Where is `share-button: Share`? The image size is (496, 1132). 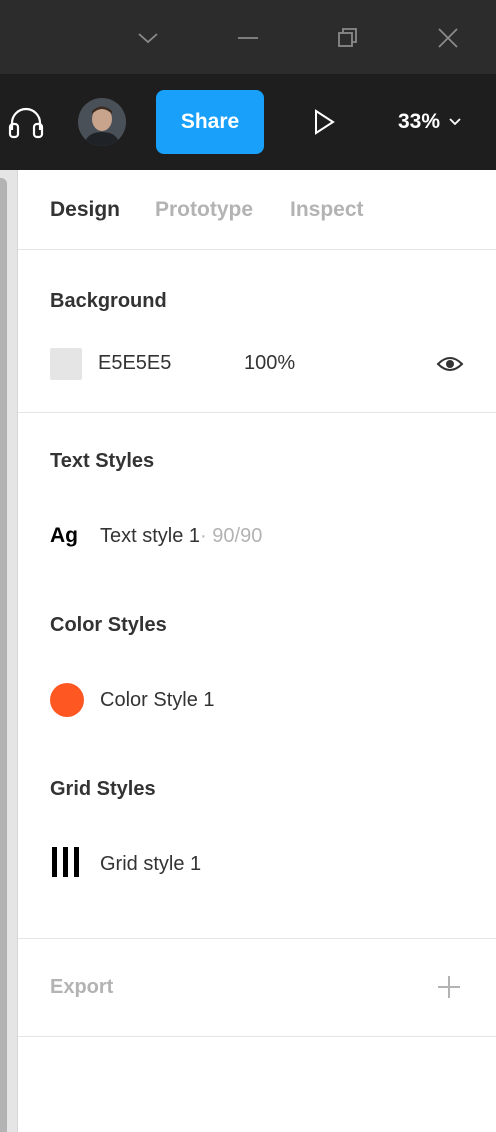 share-button: Share is located at coordinates (210, 122).